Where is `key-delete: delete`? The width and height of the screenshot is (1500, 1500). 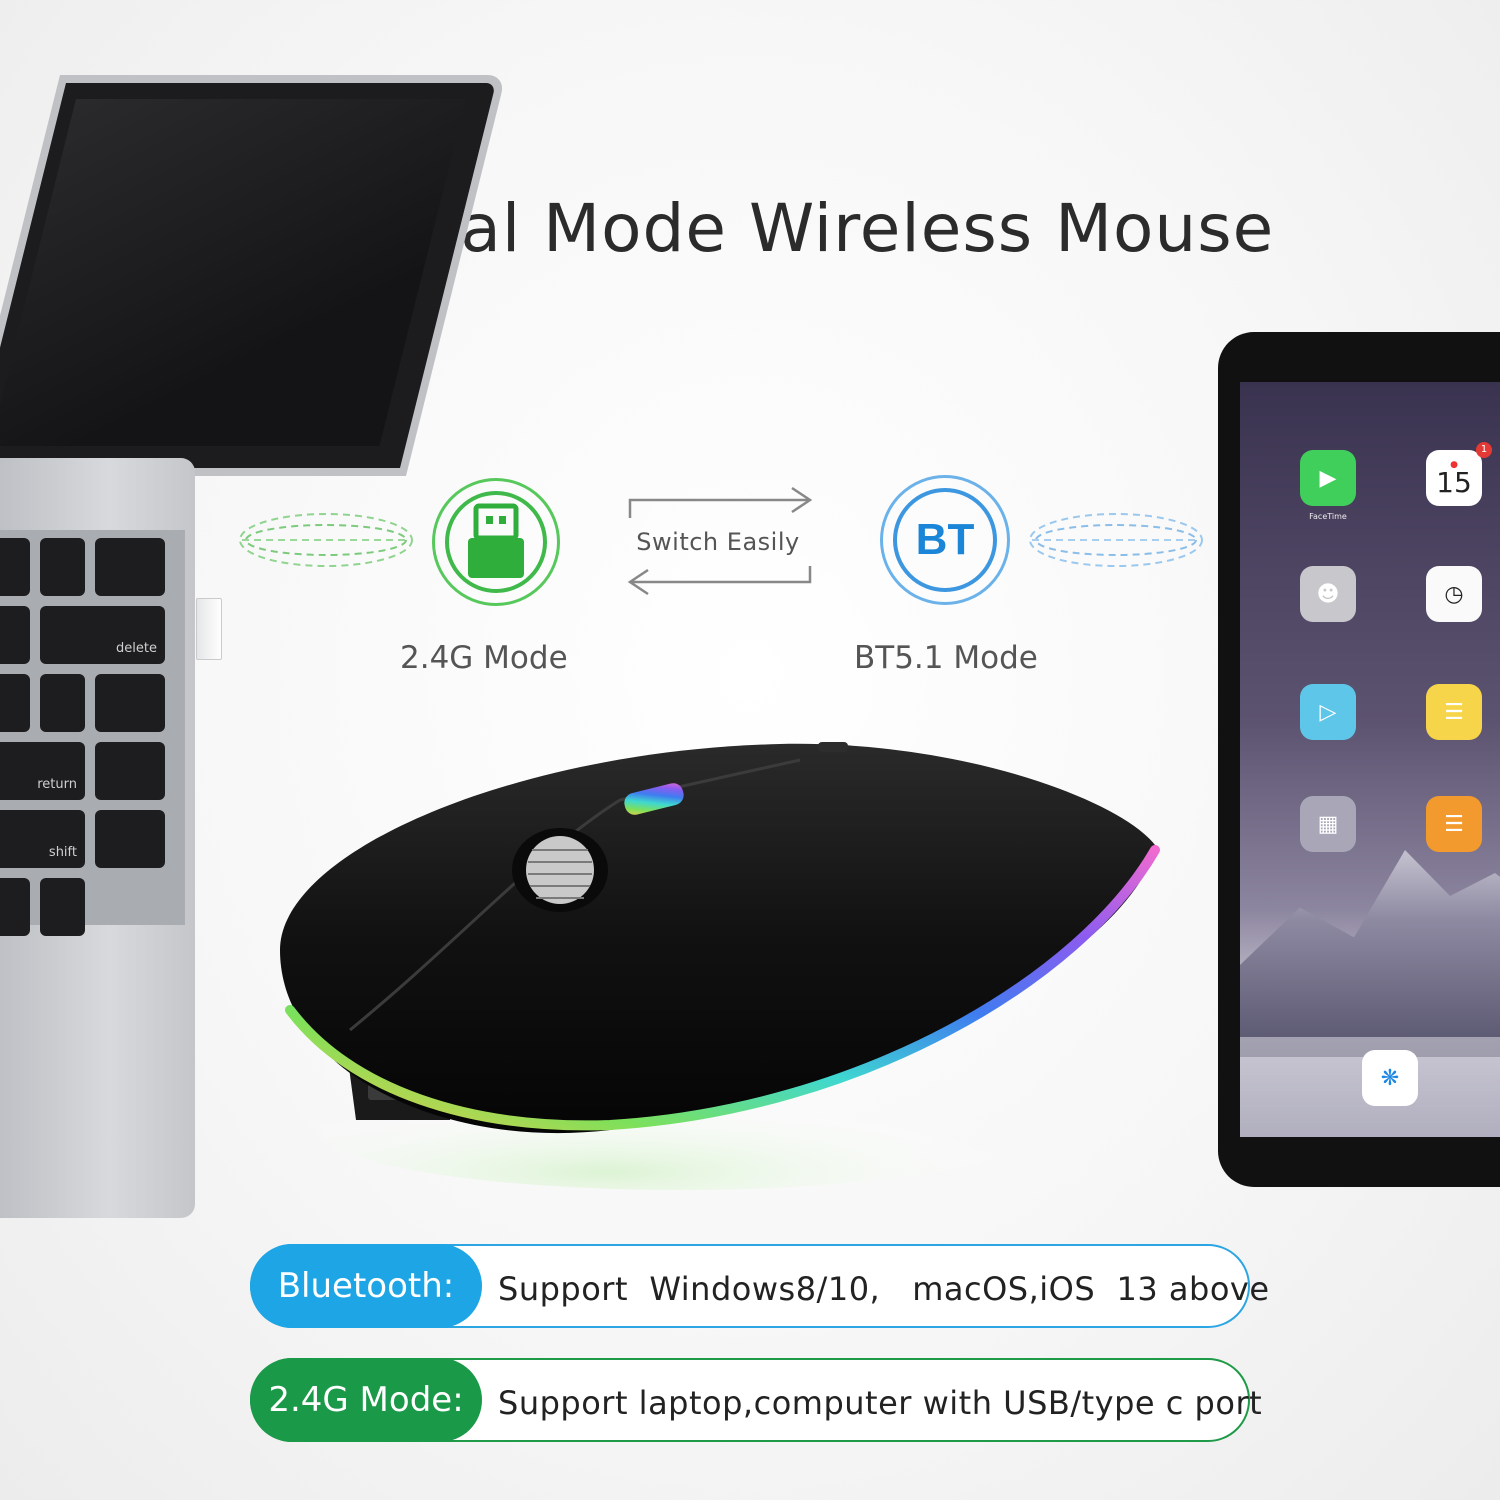 key-delete: delete is located at coordinates (102, 635).